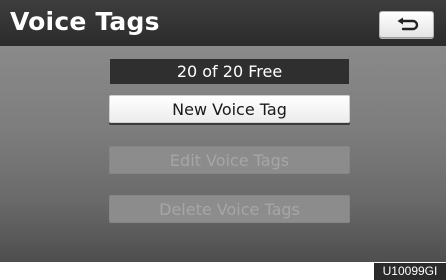 This screenshot has height=280, width=446. I want to click on new-voice-tag-button: New Voice Tag, so click(229, 109).